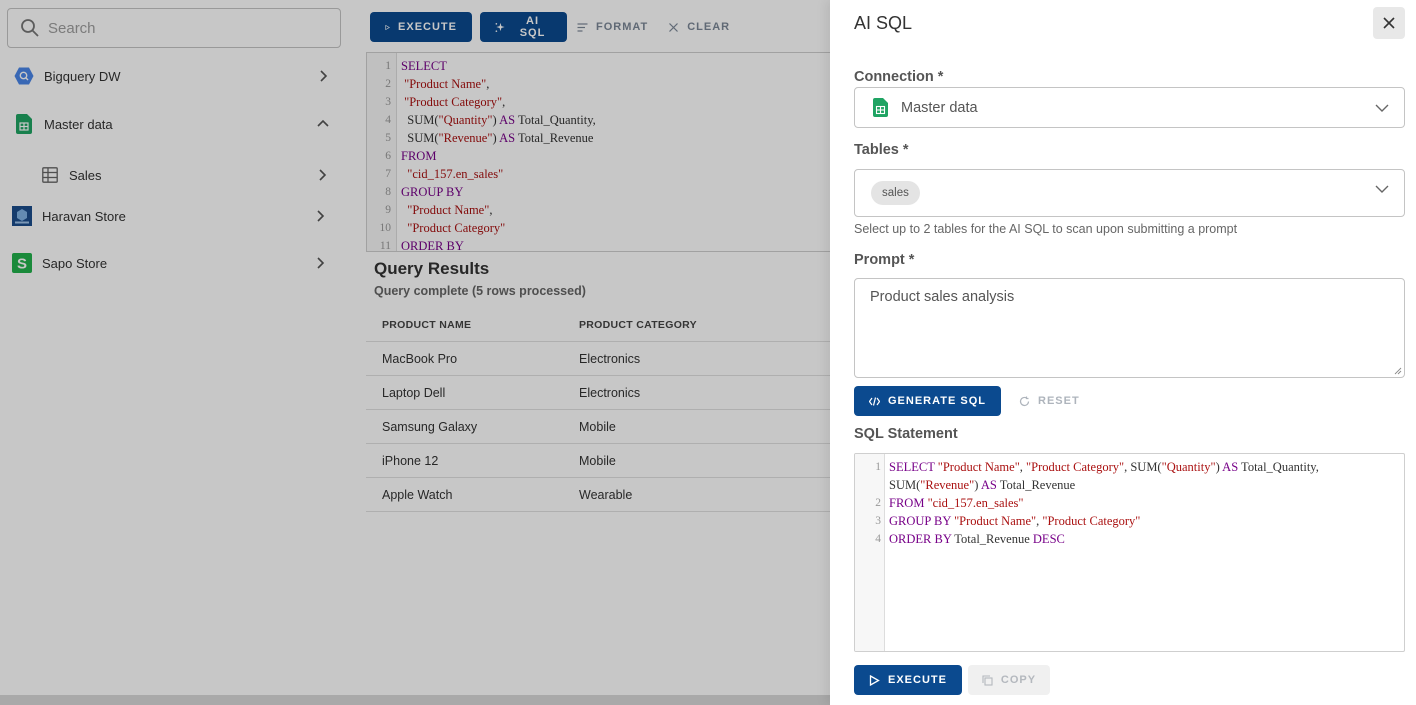  I want to click on prompt-value: Product sales analysis, so click(942, 297).